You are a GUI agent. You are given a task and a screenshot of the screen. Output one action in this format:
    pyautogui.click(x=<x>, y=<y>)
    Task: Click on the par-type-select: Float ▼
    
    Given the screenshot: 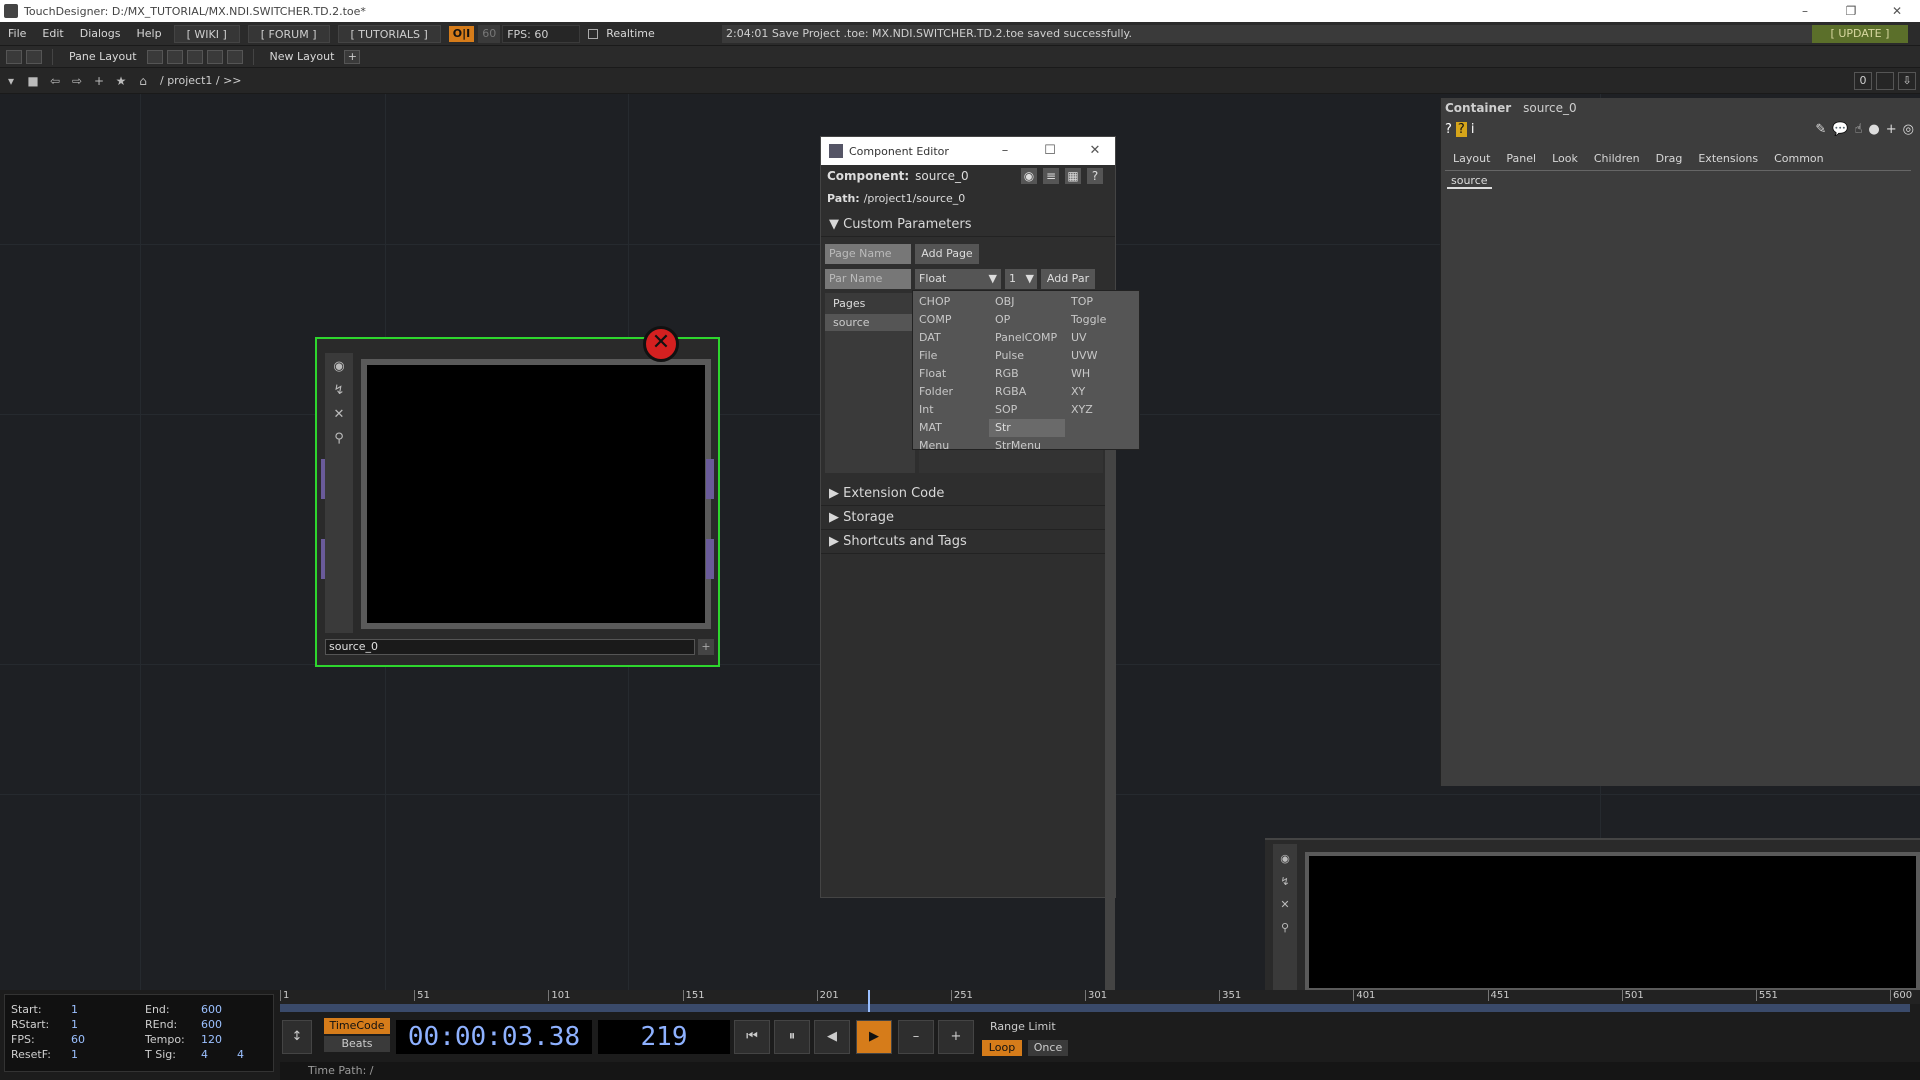 What is the action you would take?
    pyautogui.click(x=958, y=279)
    